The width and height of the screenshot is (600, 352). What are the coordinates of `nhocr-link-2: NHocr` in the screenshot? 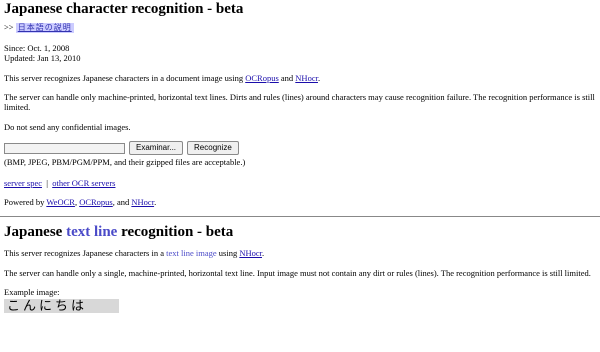 It's located at (142, 202).